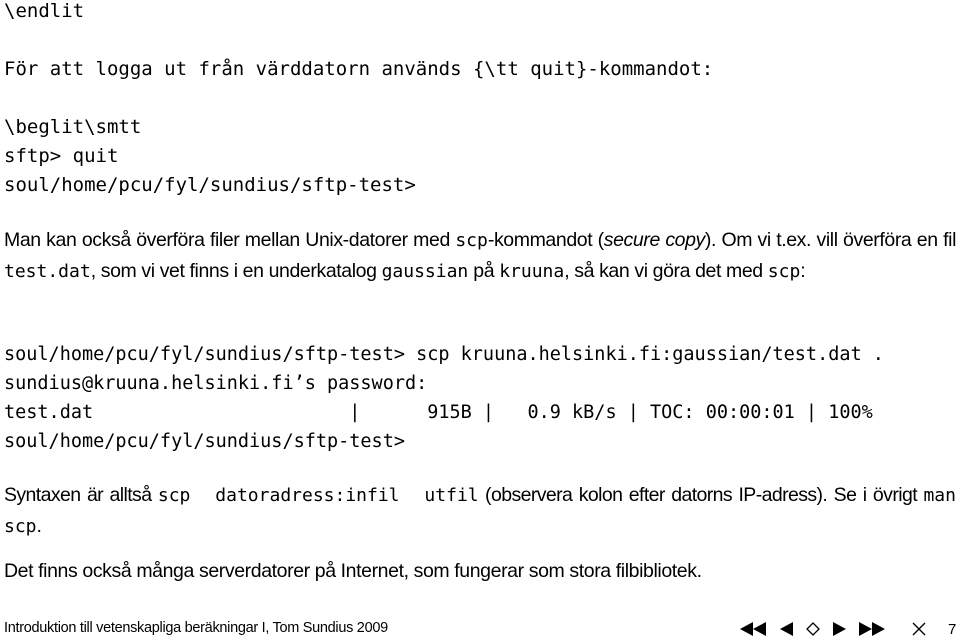 The height and width of the screenshot is (640, 960). What do you see at coordinates (44, 11) in the screenshot?
I see `literal-endlit: \endlit` at bounding box center [44, 11].